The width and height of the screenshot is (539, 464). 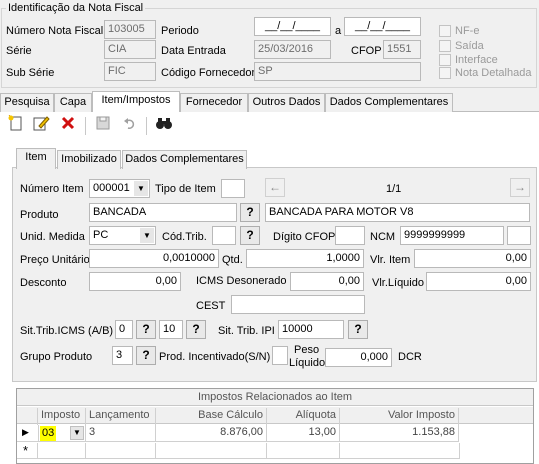 What do you see at coordinates (398, 283) in the screenshot?
I see `vlr-liquido-label: Vlr.Líquido` at bounding box center [398, 283].